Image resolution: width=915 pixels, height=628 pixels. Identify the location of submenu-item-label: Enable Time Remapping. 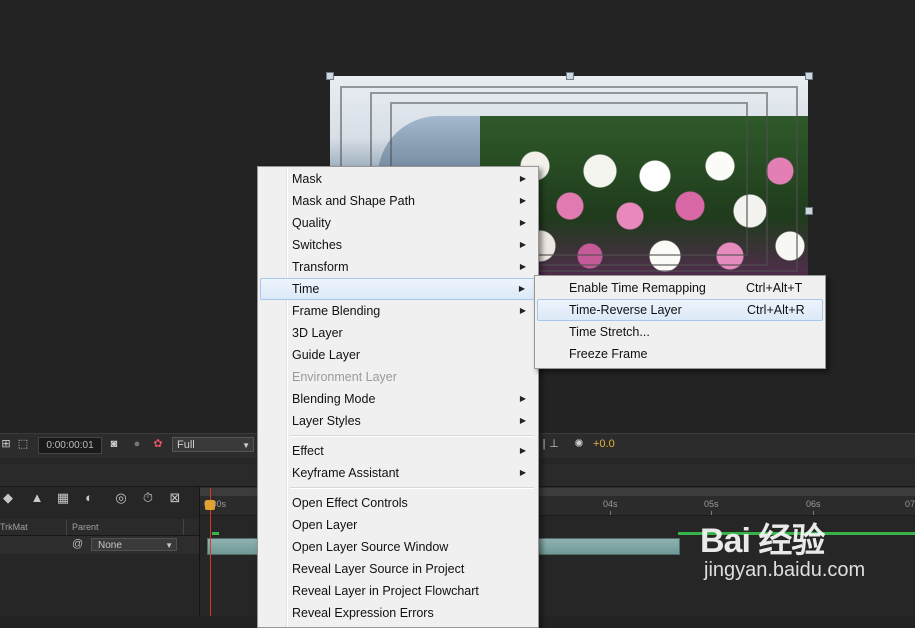
(637, 288).